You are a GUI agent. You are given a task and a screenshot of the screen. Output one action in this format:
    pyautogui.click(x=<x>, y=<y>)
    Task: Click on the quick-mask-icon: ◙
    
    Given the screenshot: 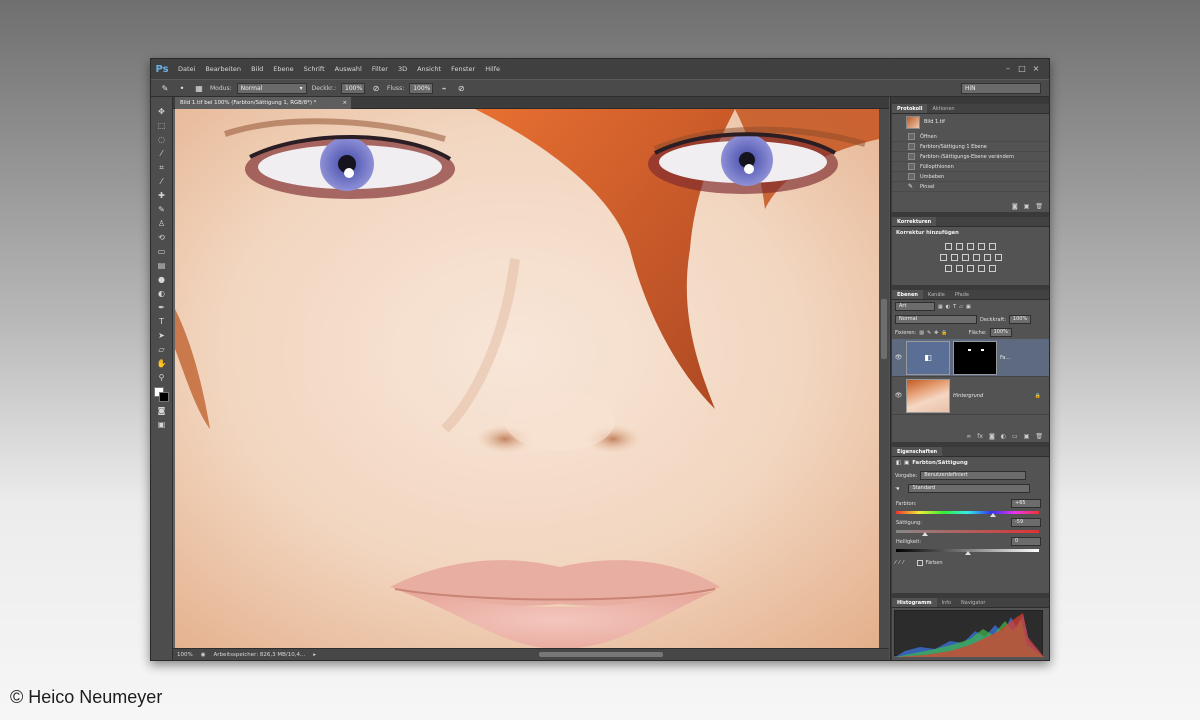 What is the action you would take?
    pyautogui.click(x=162, y=410)
    